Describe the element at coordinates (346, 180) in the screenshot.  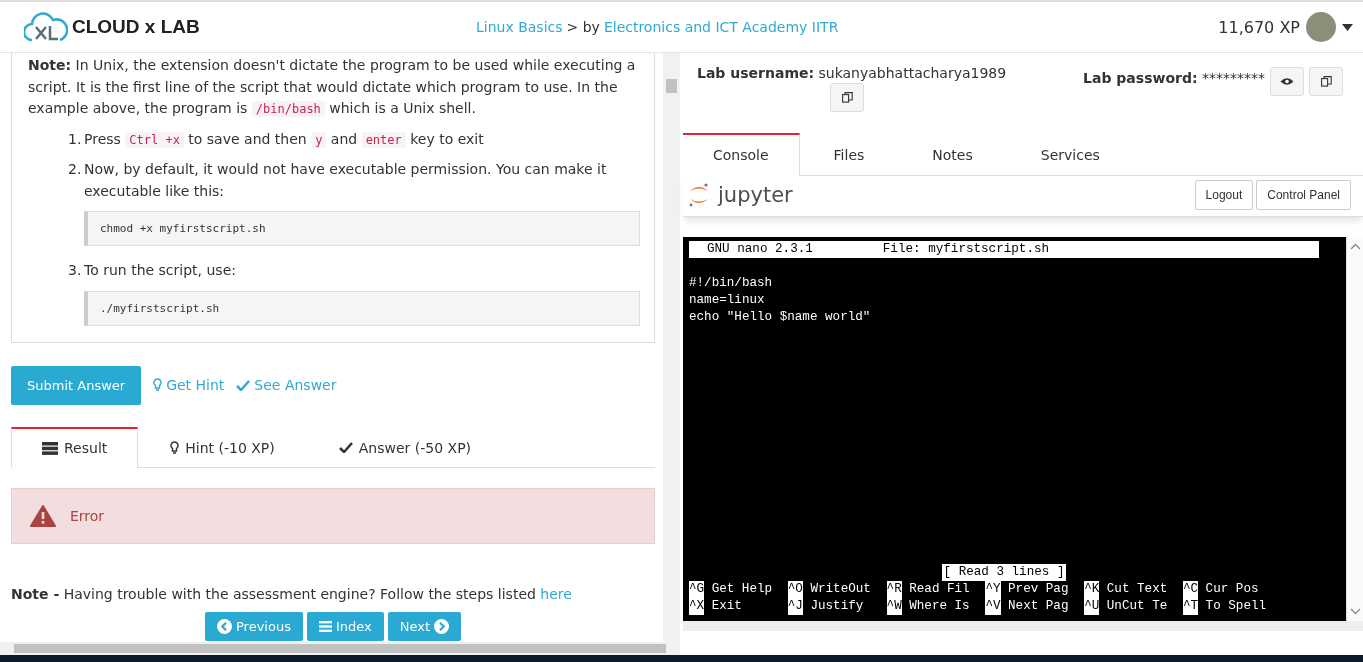
I see `step-text: Now, by default, it would not have executable permission. You can make it executable like this:` at that location.